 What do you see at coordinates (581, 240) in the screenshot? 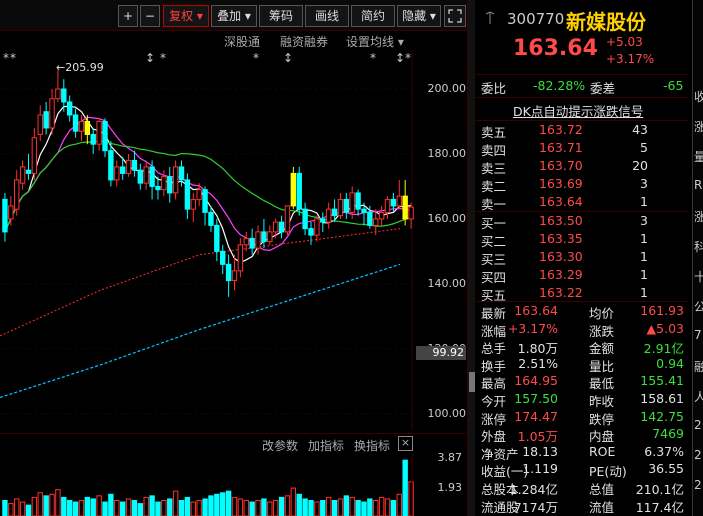
I see `bid-row: 买二 163.35 1` at bounding box center [581, 240].